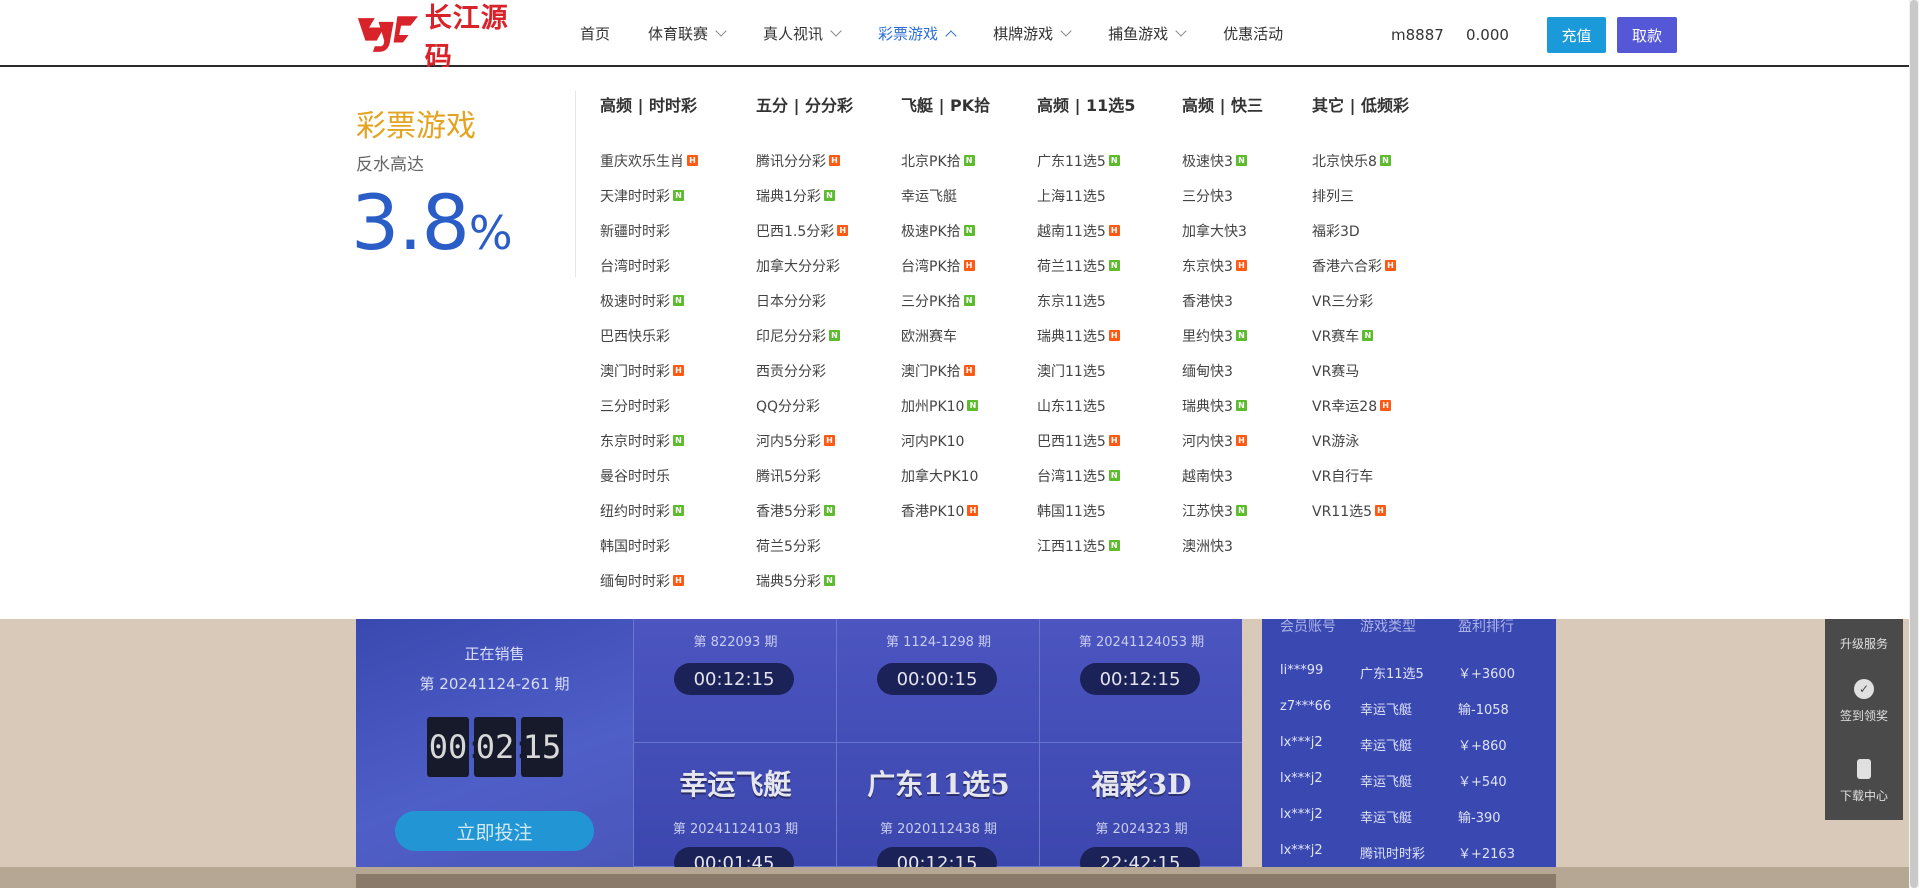 This screenshot has height=888, width=1919. I want to click on game-link: 巴西1.5分彩 H, so click(804, 230).